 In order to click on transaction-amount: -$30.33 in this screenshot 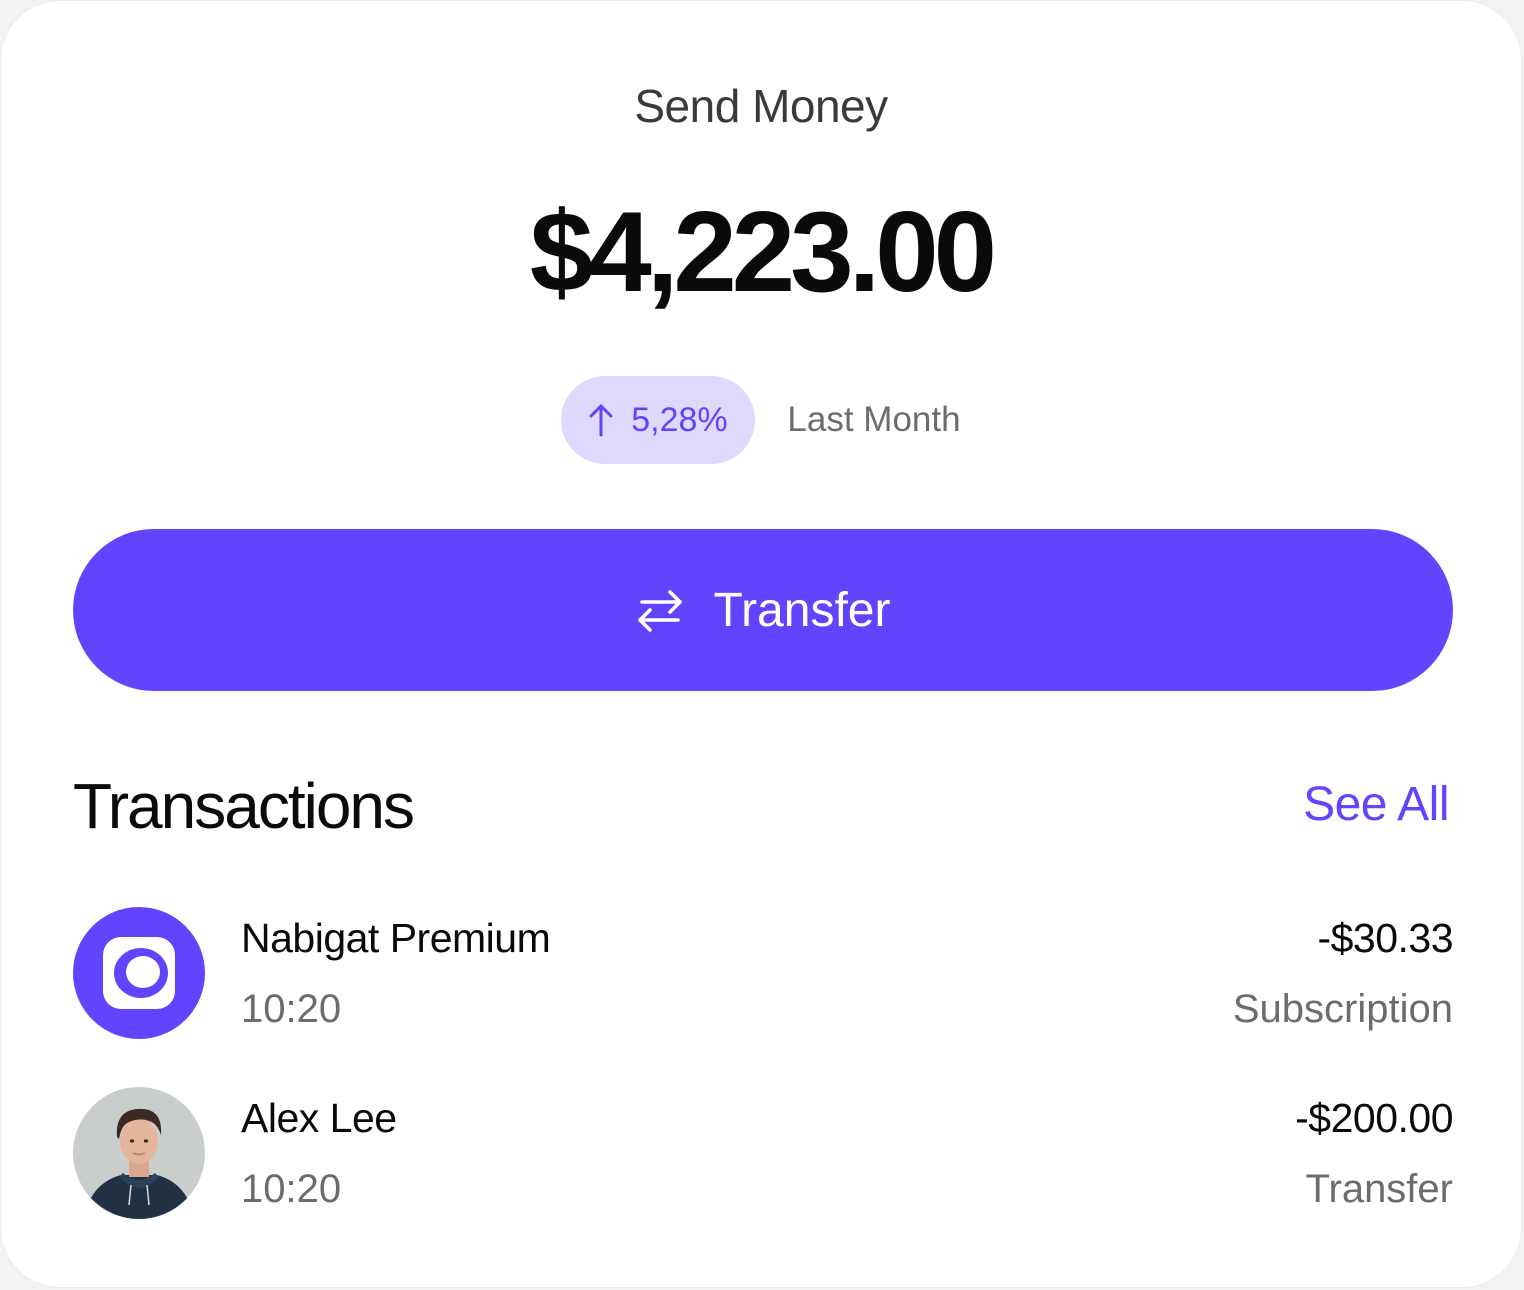, I will do `click(1385, 938)`.